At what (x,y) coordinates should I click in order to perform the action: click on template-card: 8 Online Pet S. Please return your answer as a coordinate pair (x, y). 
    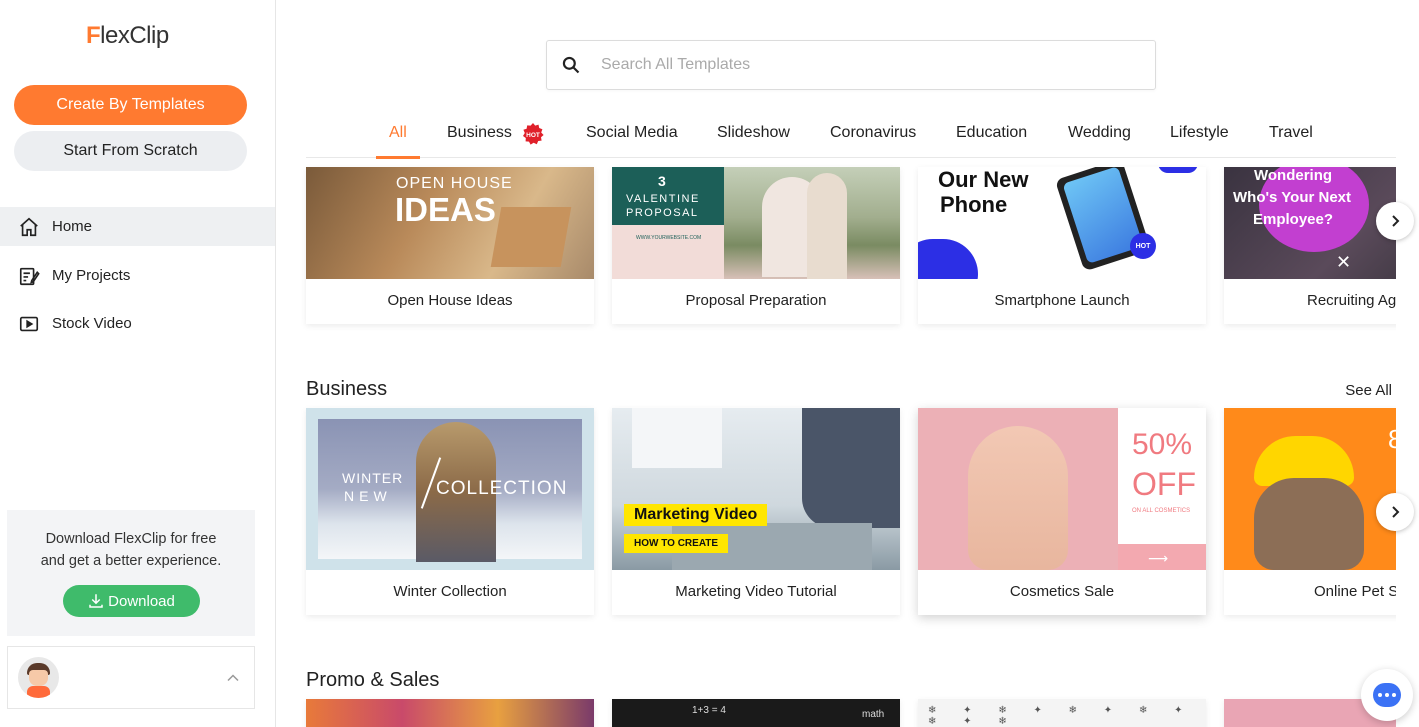
    Looking at the image, I should click on (1310, 511).